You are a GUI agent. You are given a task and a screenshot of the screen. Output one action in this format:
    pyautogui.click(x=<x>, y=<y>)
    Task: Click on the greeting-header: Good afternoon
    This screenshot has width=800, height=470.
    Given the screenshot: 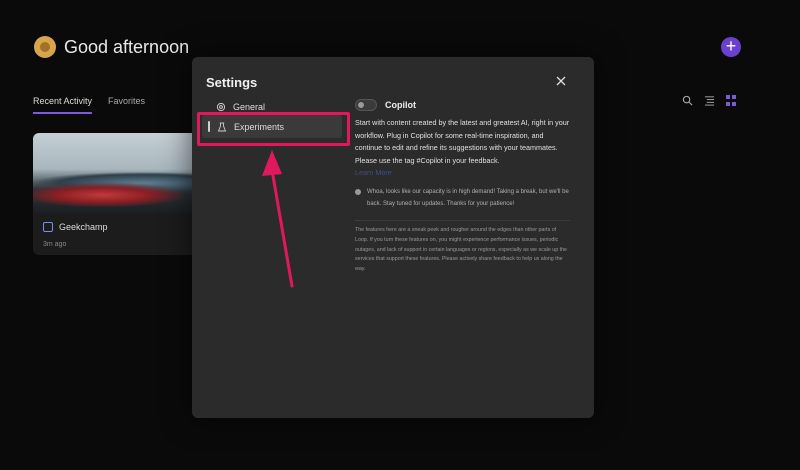 What is the action you would take?
    pyautogui.click(x=111, y=47)
    